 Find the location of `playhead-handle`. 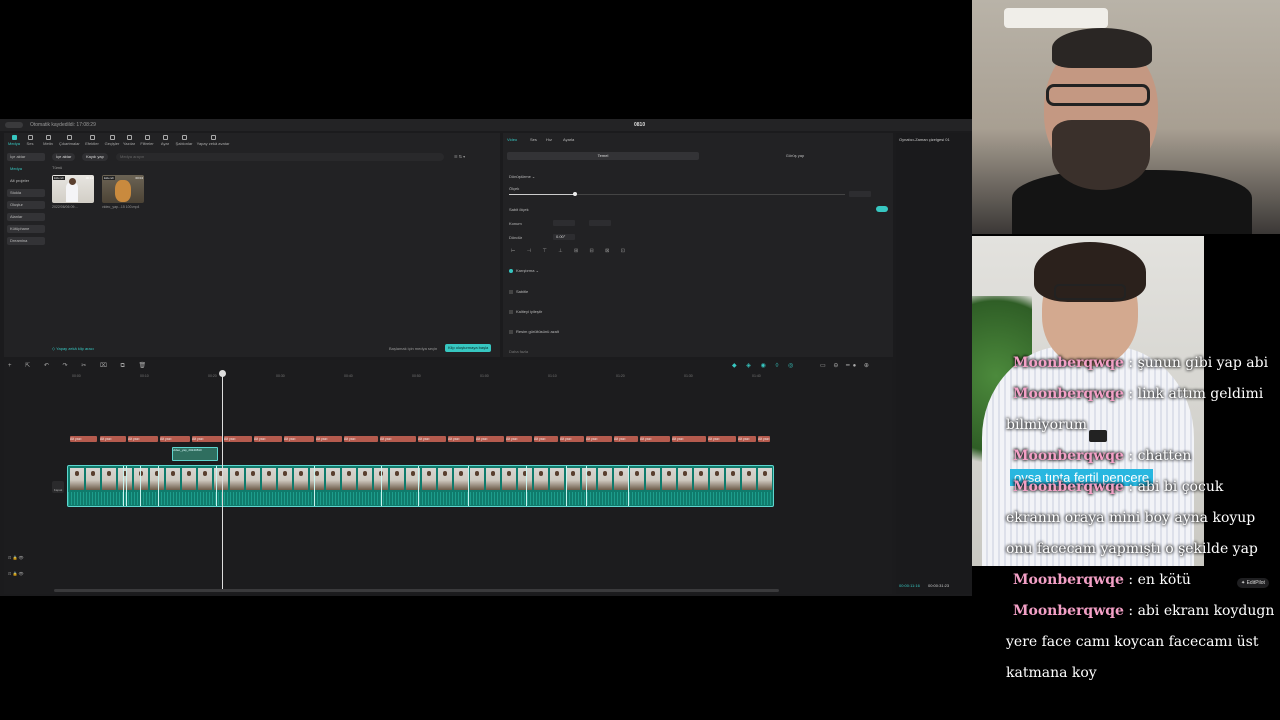

playhead-handle is located at coordinates (222, 373).